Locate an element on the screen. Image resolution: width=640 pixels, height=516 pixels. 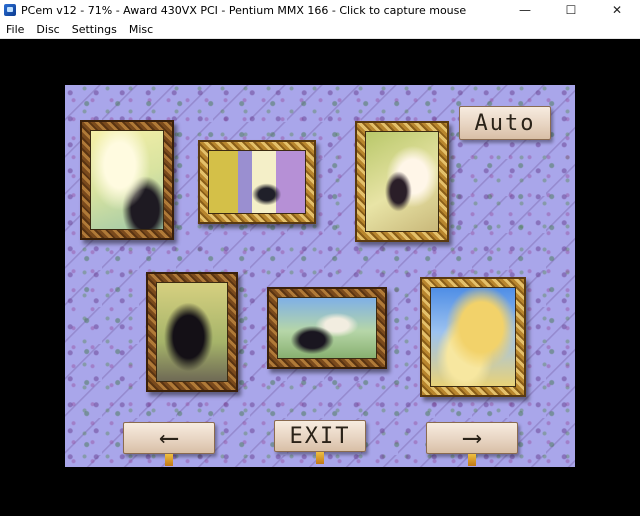
painting-6-image is located at coordinates (473, 337).